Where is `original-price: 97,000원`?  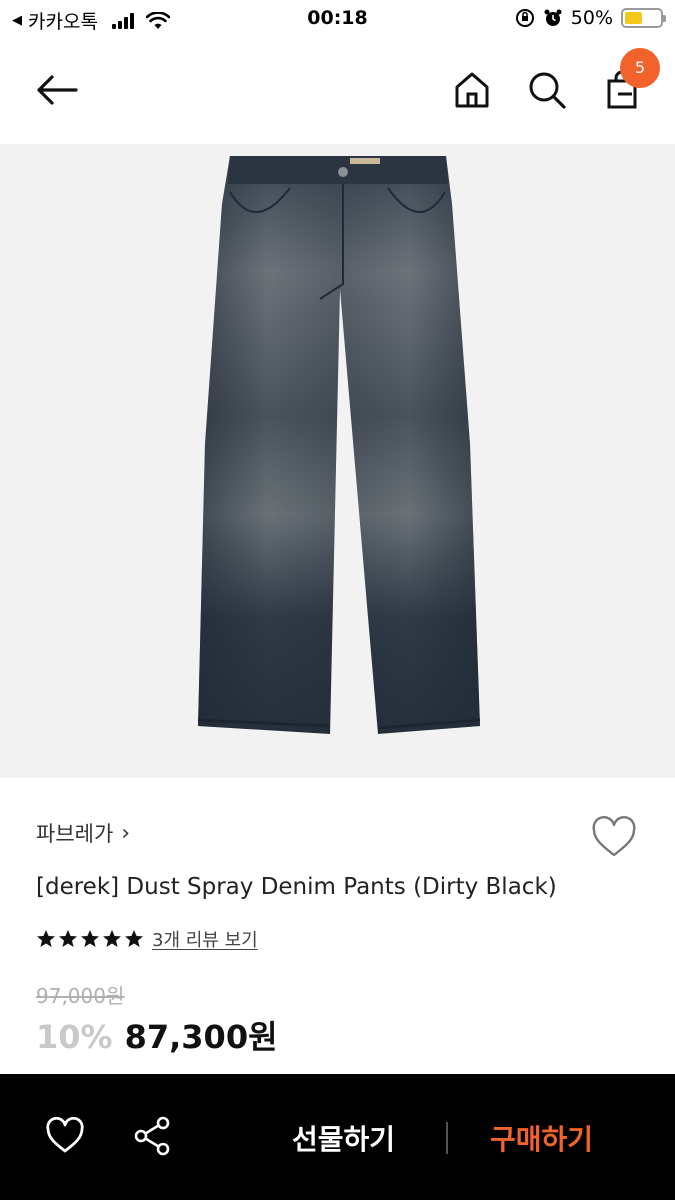 original-price: 97,000원 is located at coordinates (80, 996).